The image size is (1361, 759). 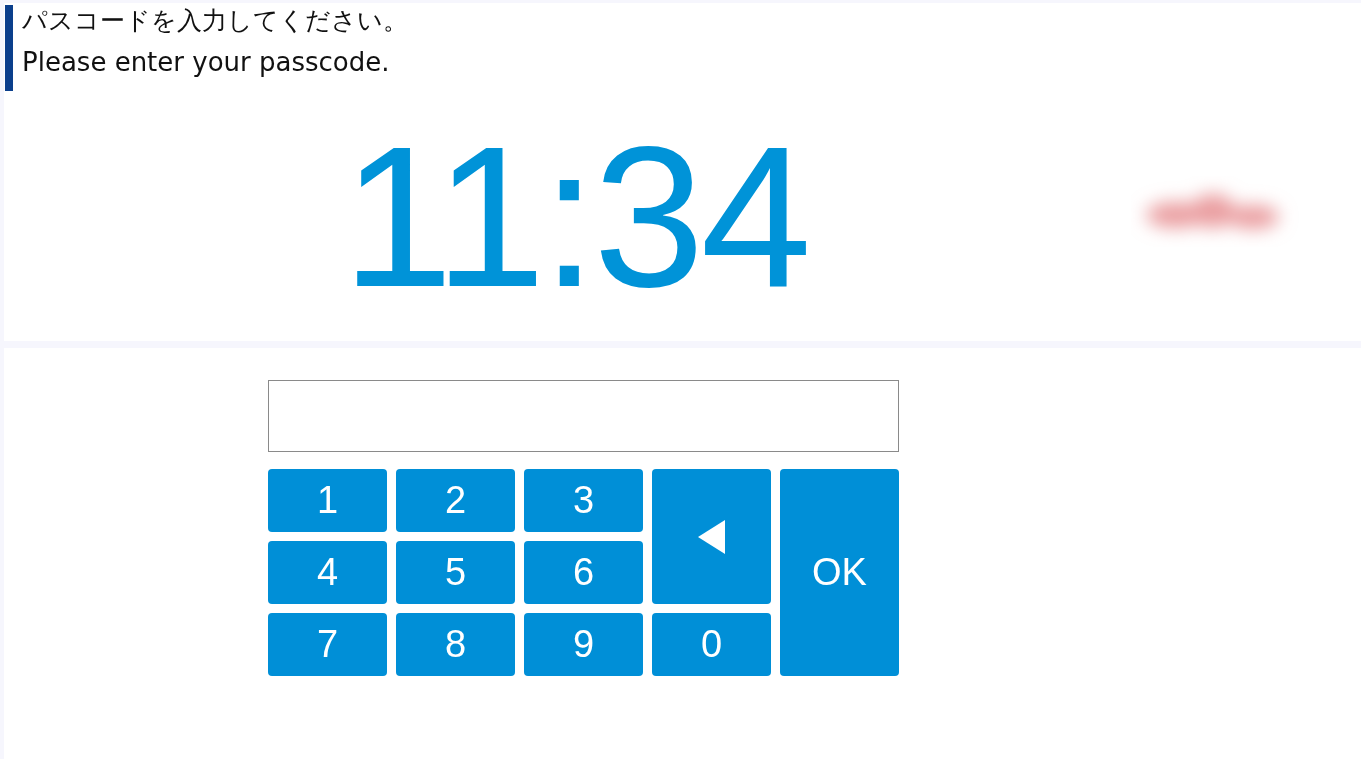 I want to click on left-triangle-icon, so click(x=711, y=536).